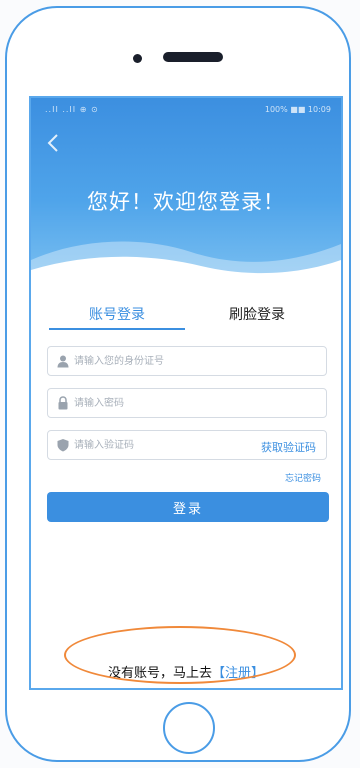 This screenshot has height=768, width=360. What do you see at coordinates (288, 447) in the screenshot?
I see `get-code-button: 获取验证码` at bounding box center [288, 447].